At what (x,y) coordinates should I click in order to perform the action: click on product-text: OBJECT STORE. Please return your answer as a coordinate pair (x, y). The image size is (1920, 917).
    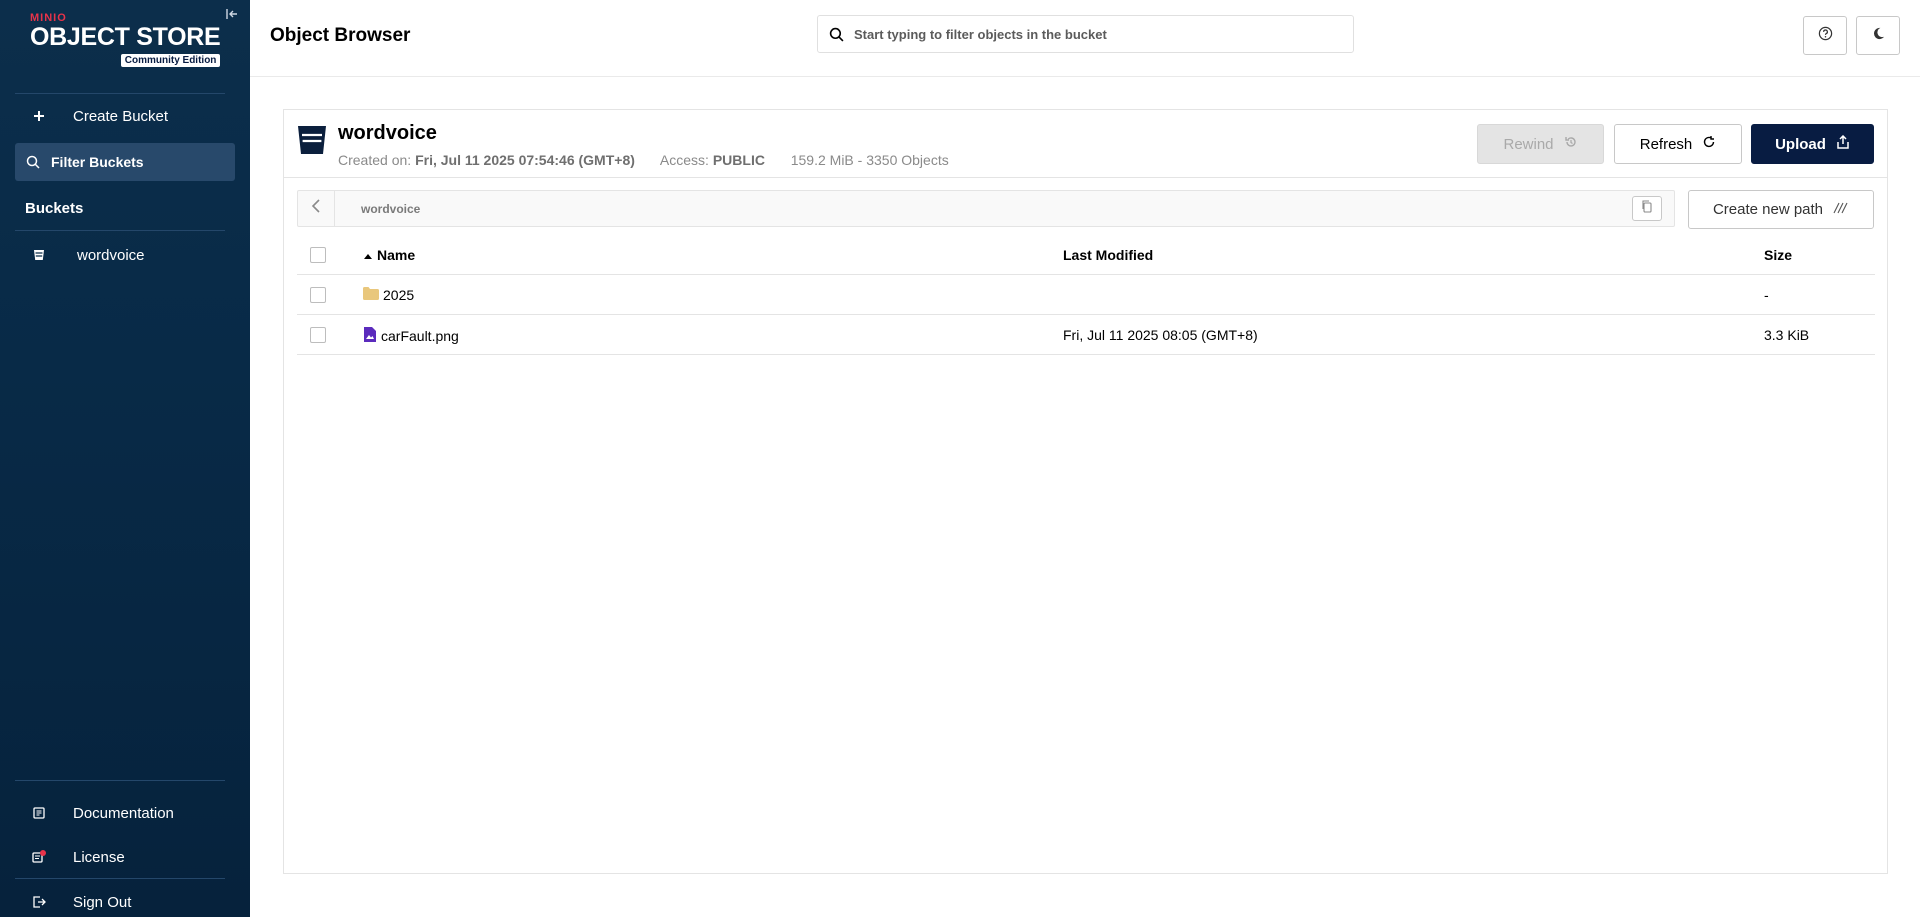
    Looking at the image, I should click on (125, 37).